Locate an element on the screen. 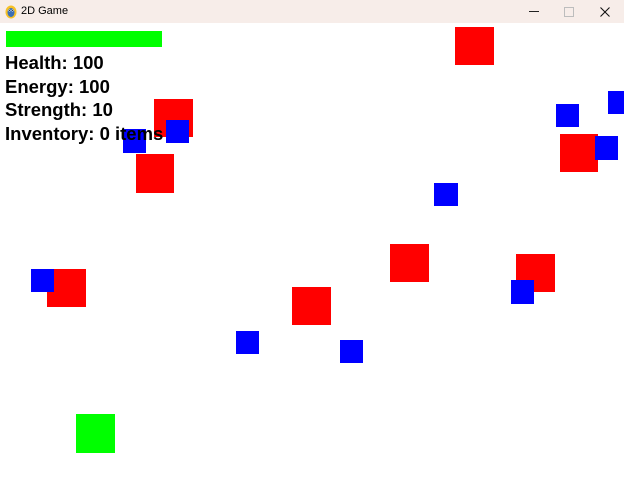  maximize-button is located at coordinates (569, 11).